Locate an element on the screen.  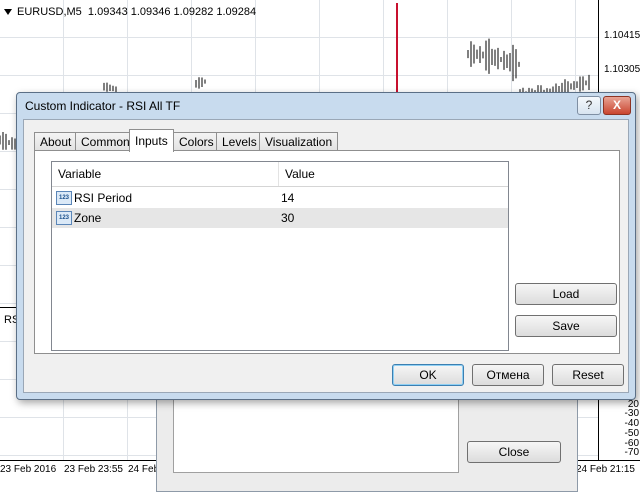
reset-button: Reset is located at coordinates (588, 375).